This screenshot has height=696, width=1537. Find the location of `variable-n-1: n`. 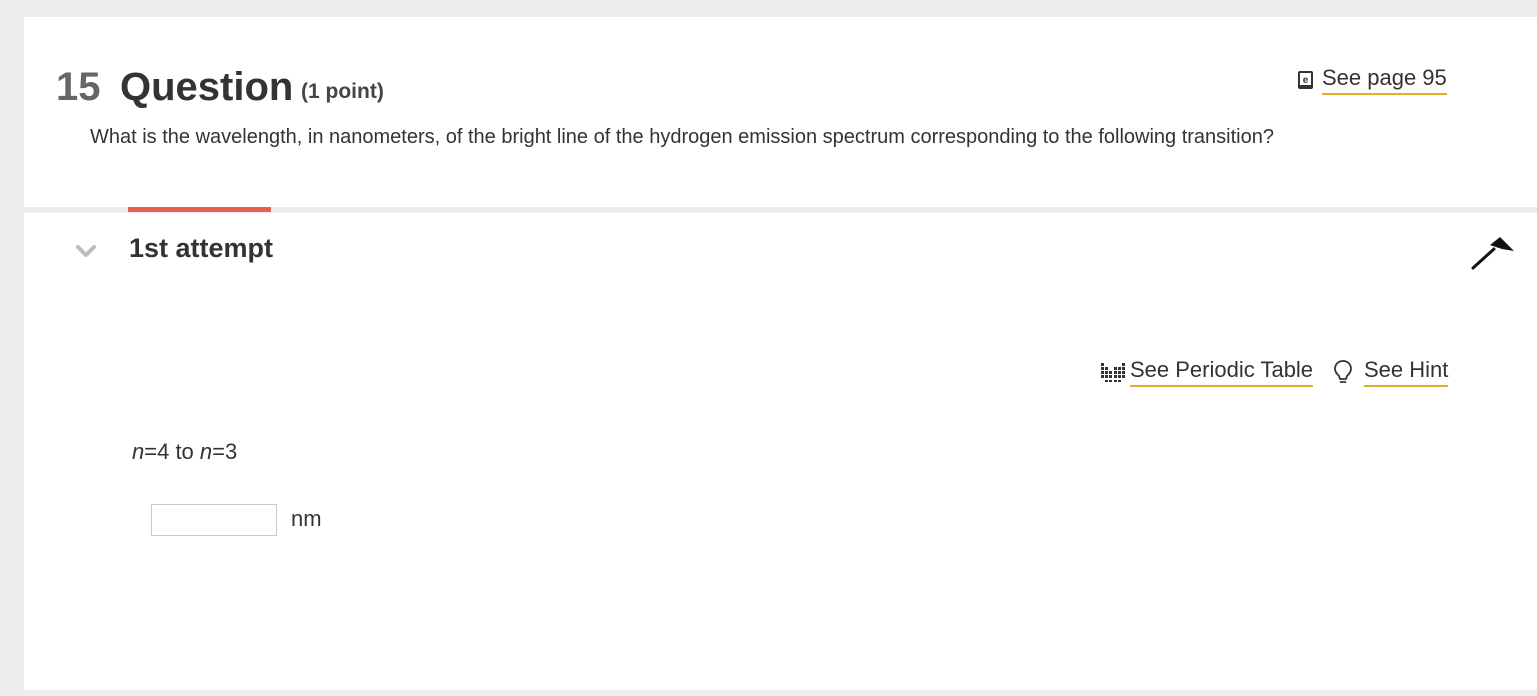

variable-n-1: n is located at coordinates (138, 451).